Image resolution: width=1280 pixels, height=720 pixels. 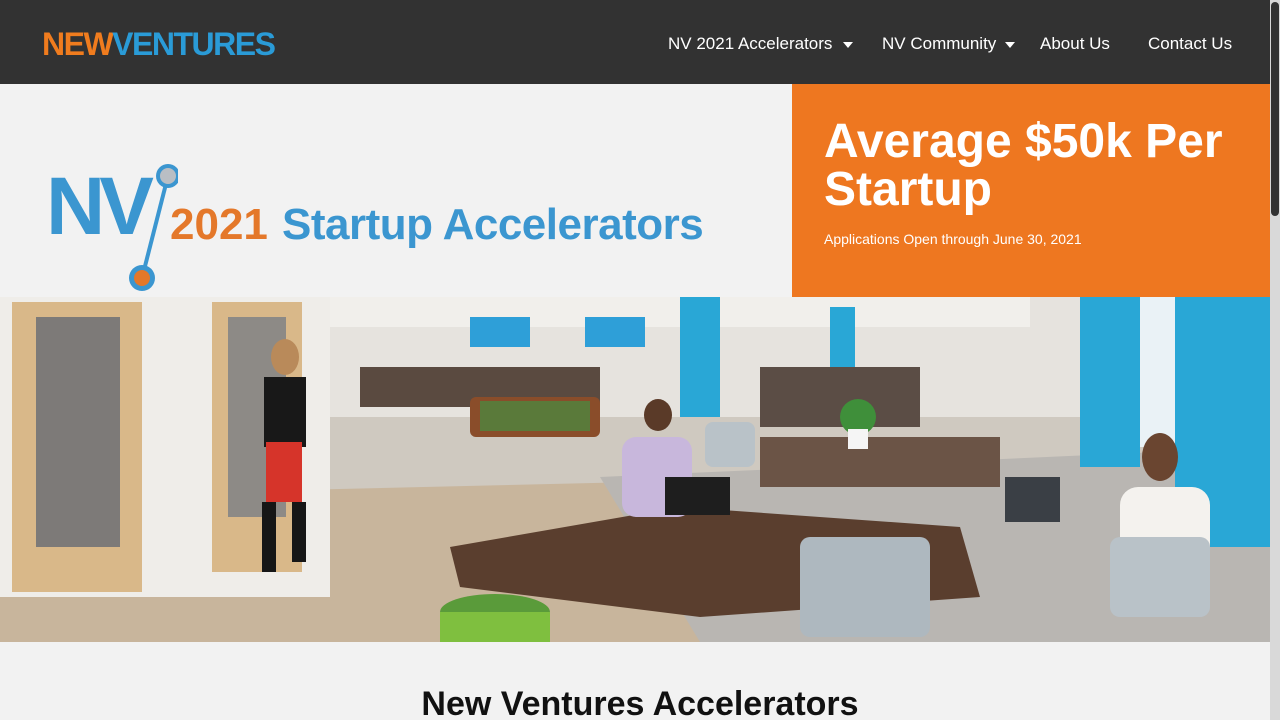 What do you see at coordinates (1275, 109) in the screenshot?
I see `scrollbar-thumb` at bounding box center [1275, 109].